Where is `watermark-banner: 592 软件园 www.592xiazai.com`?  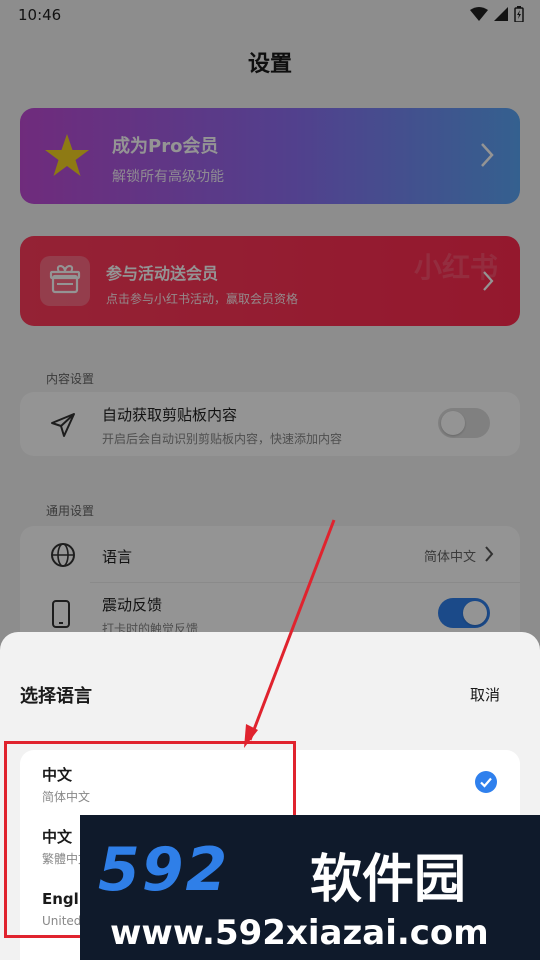
watermark-banner: 592 软件园 www.592xiazai.com is located at coordinates (310, 887).